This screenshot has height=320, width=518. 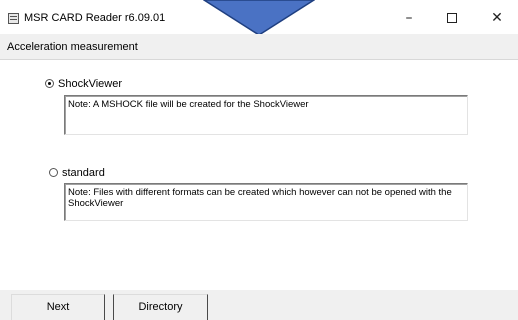 I want to click on minimize-button: –, so click(x=409, y=18).